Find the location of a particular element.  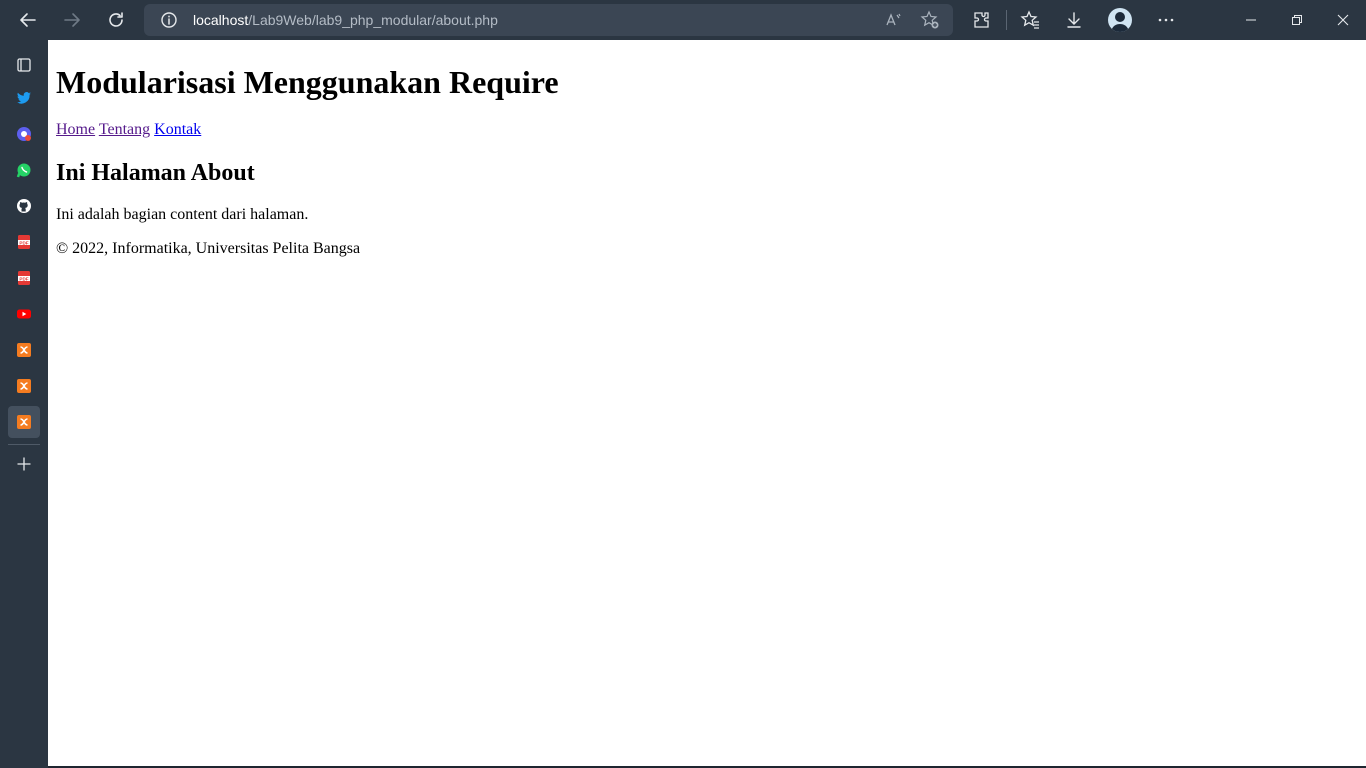

sidebar: PDF PDF is located at coordinates (24, 404).